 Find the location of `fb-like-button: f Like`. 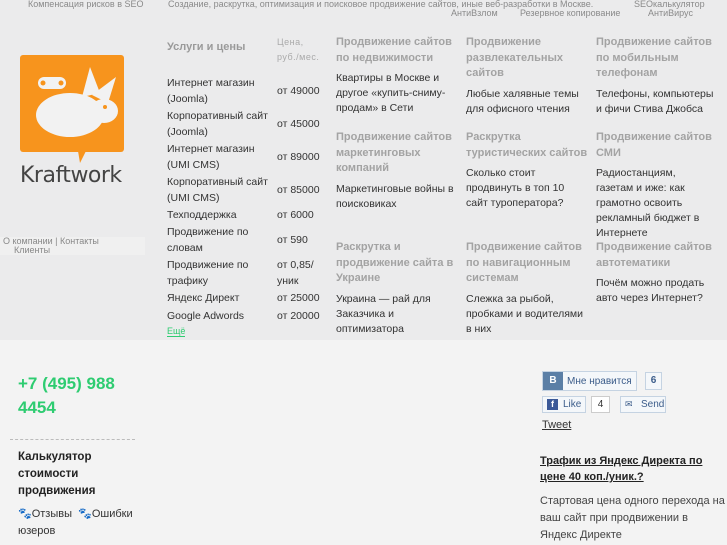

fb-like-button: f Like is located at coordinates (564, 404).